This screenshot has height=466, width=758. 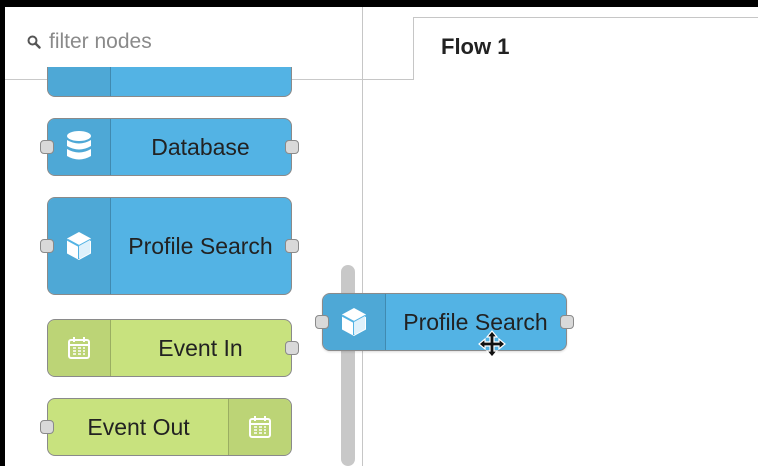 I want to click on window-frame-top, so click(x=379, y=3).